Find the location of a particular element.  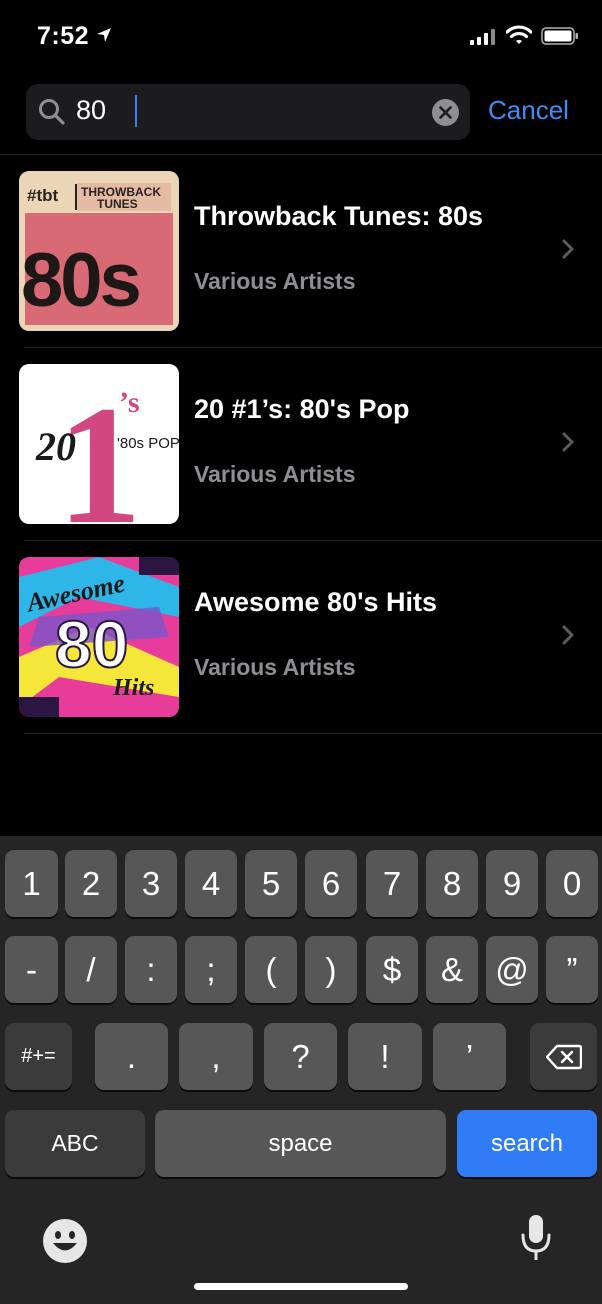

key-period: . is located at coordinates (131, 1056).